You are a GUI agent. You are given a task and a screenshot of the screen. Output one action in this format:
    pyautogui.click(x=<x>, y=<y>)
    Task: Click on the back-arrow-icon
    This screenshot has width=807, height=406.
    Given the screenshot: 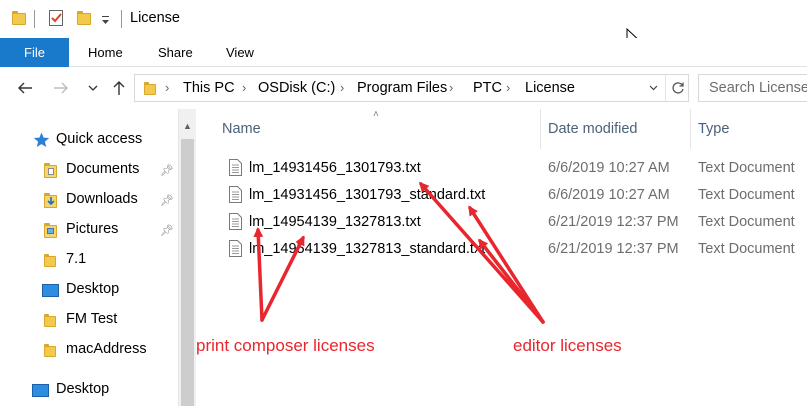 What is the action you would take?
    pyautogui.click(x=25, y=88)
    